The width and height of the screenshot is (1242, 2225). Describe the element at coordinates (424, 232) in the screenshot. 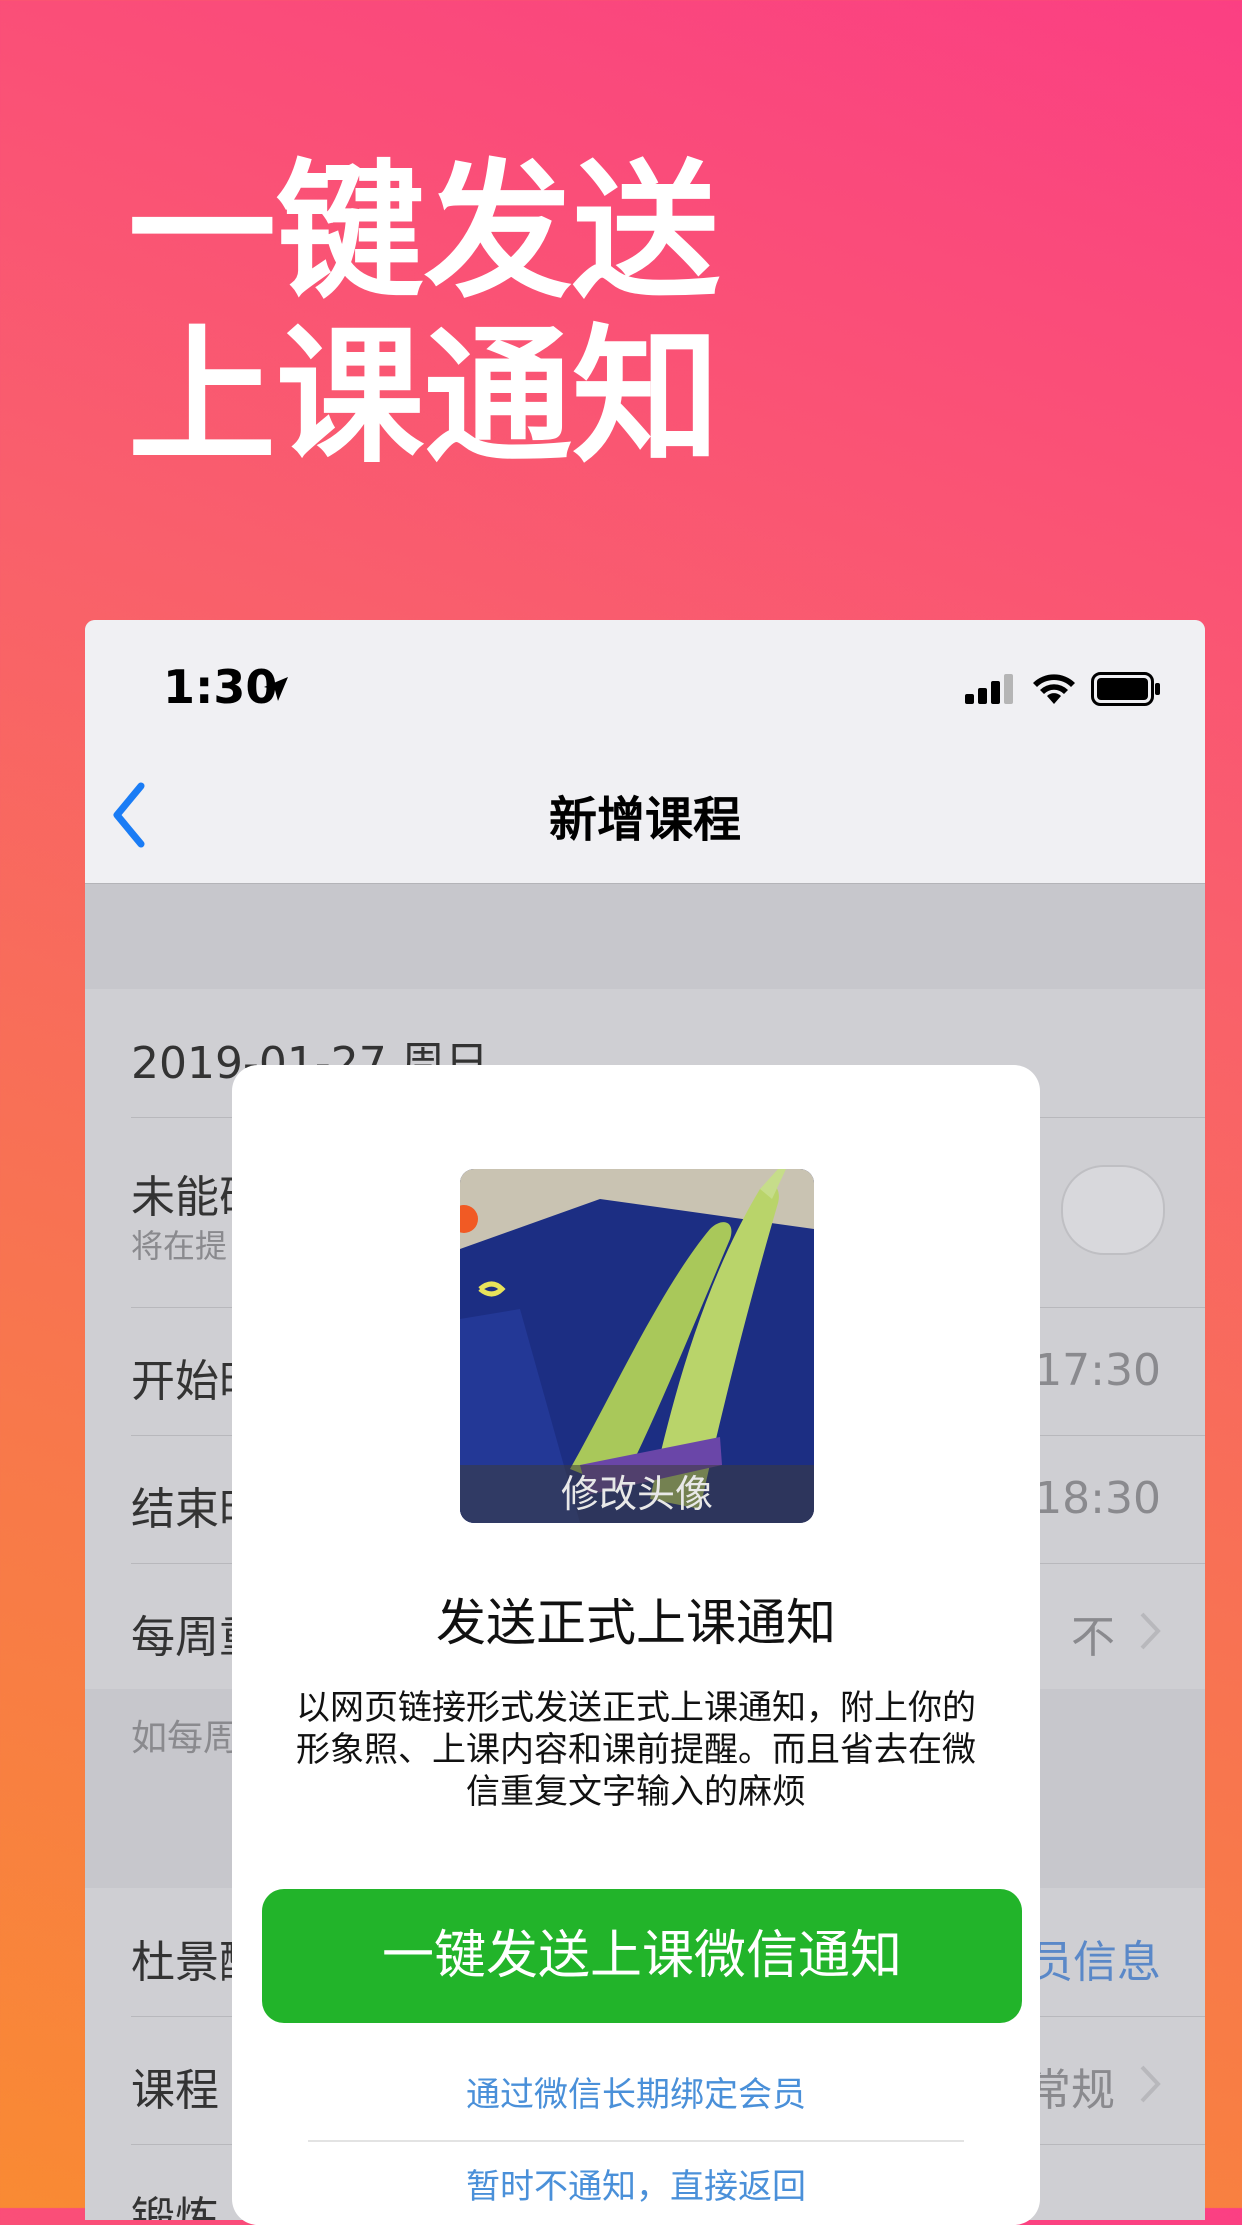

I see `headline-line-1: 一键发送` at that location.